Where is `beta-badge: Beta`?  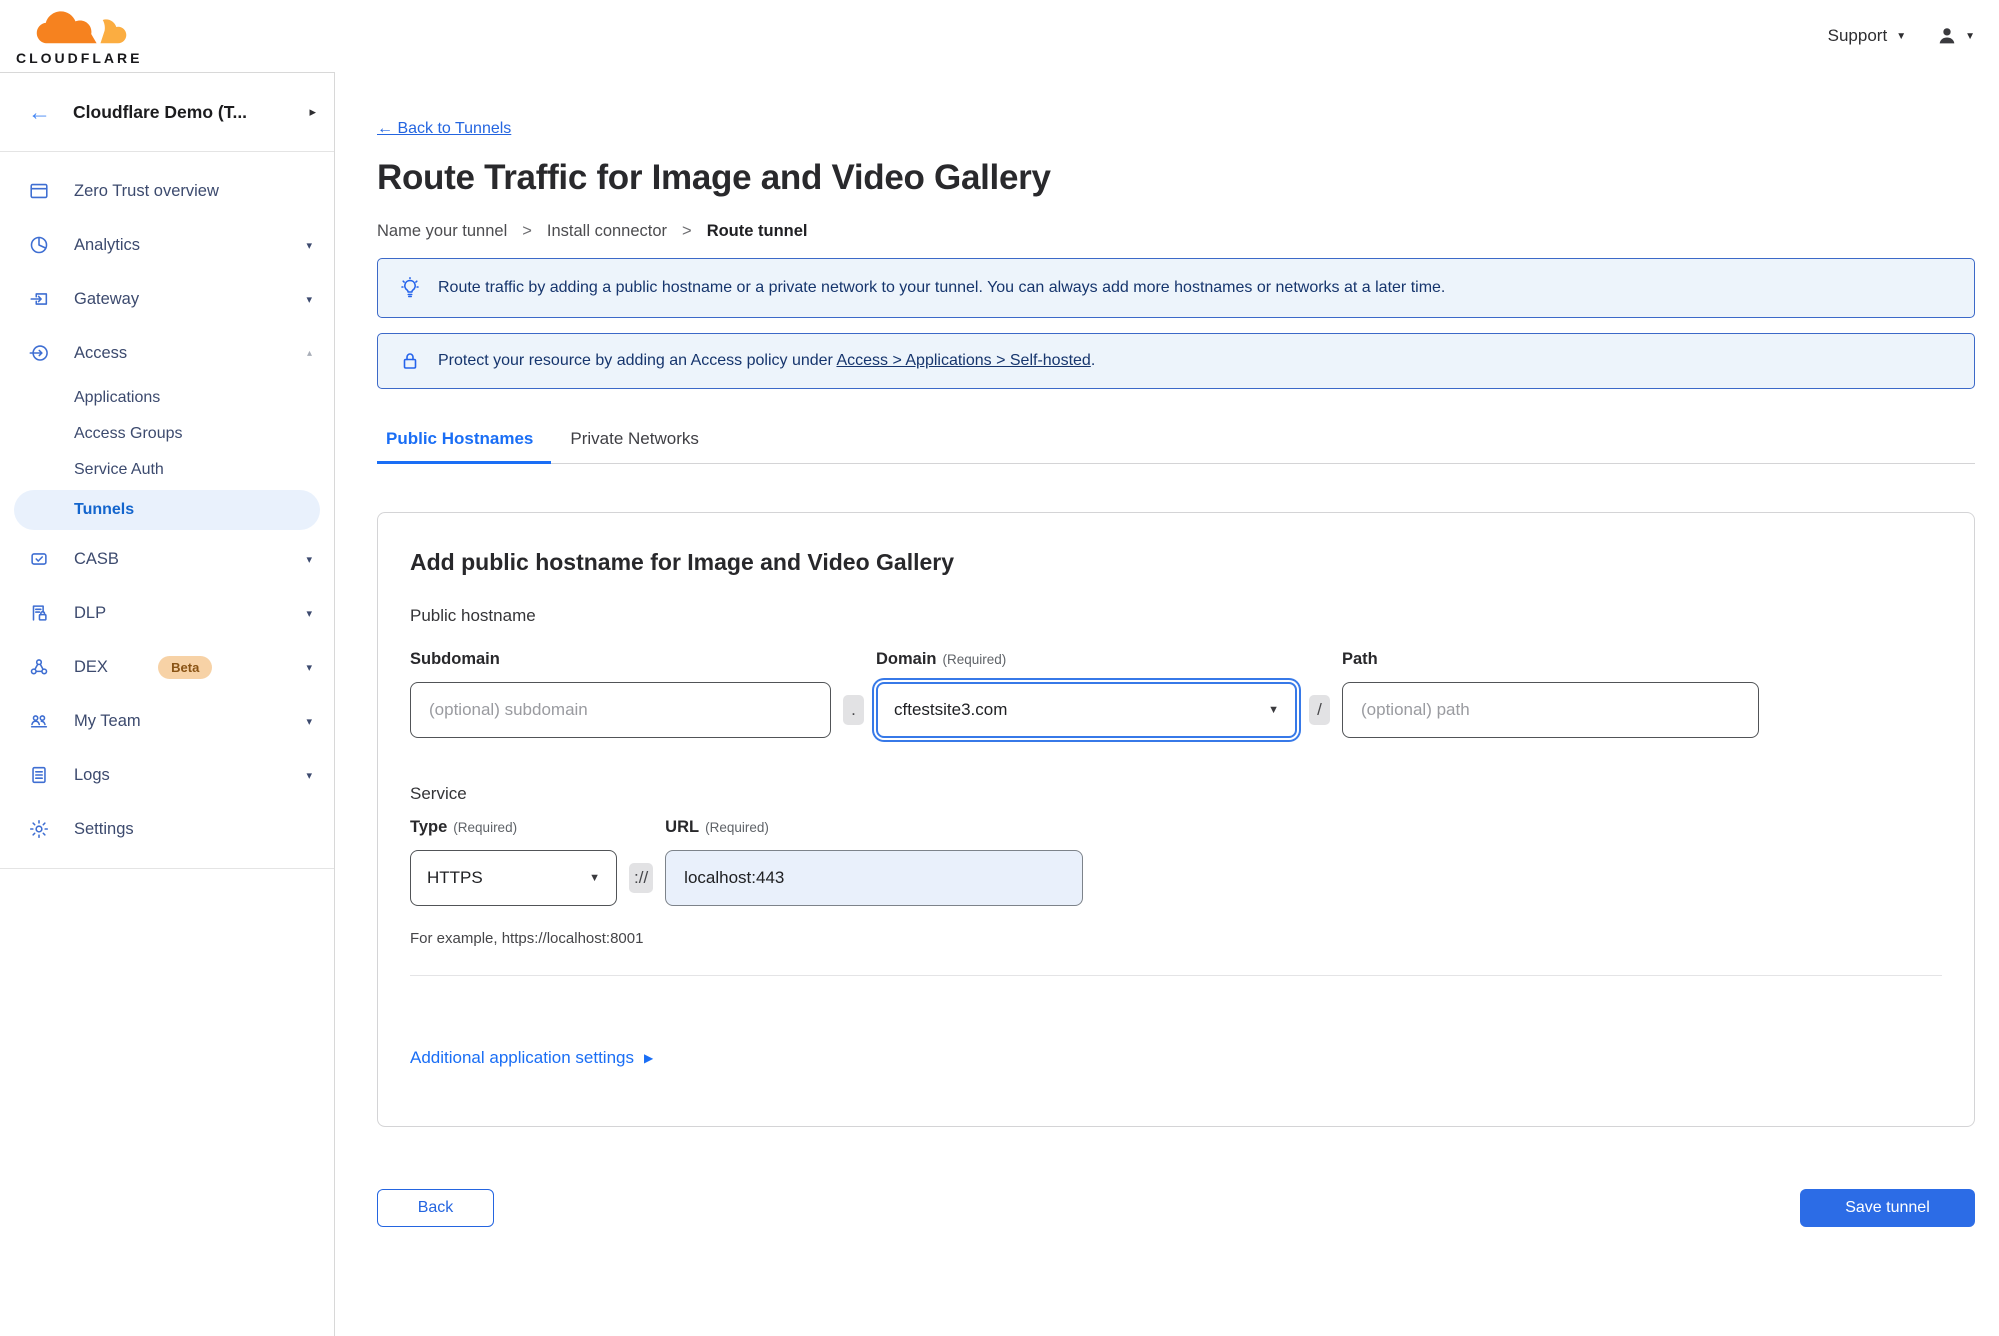
beta-badge: Beta is located at coordinates (185, 667).